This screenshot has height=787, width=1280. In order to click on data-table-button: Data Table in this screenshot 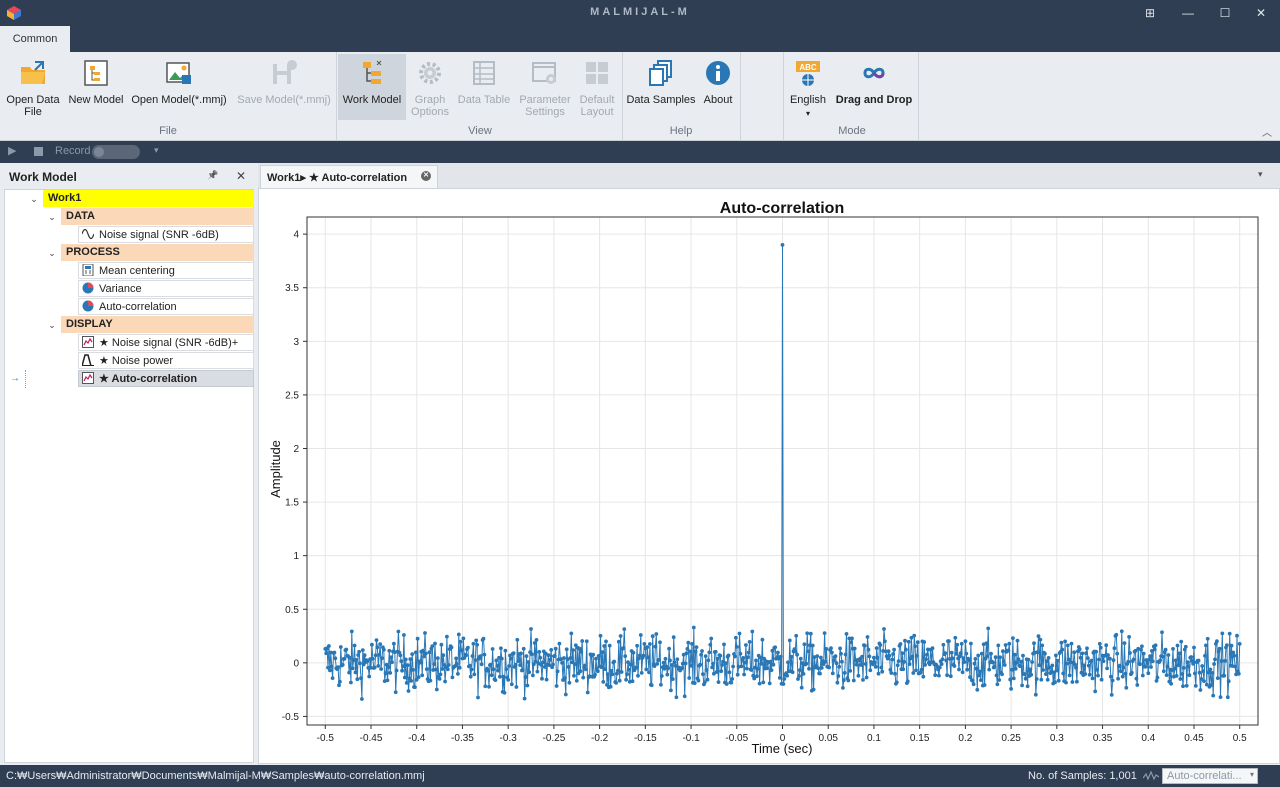, I will do `click(484, 87)`.